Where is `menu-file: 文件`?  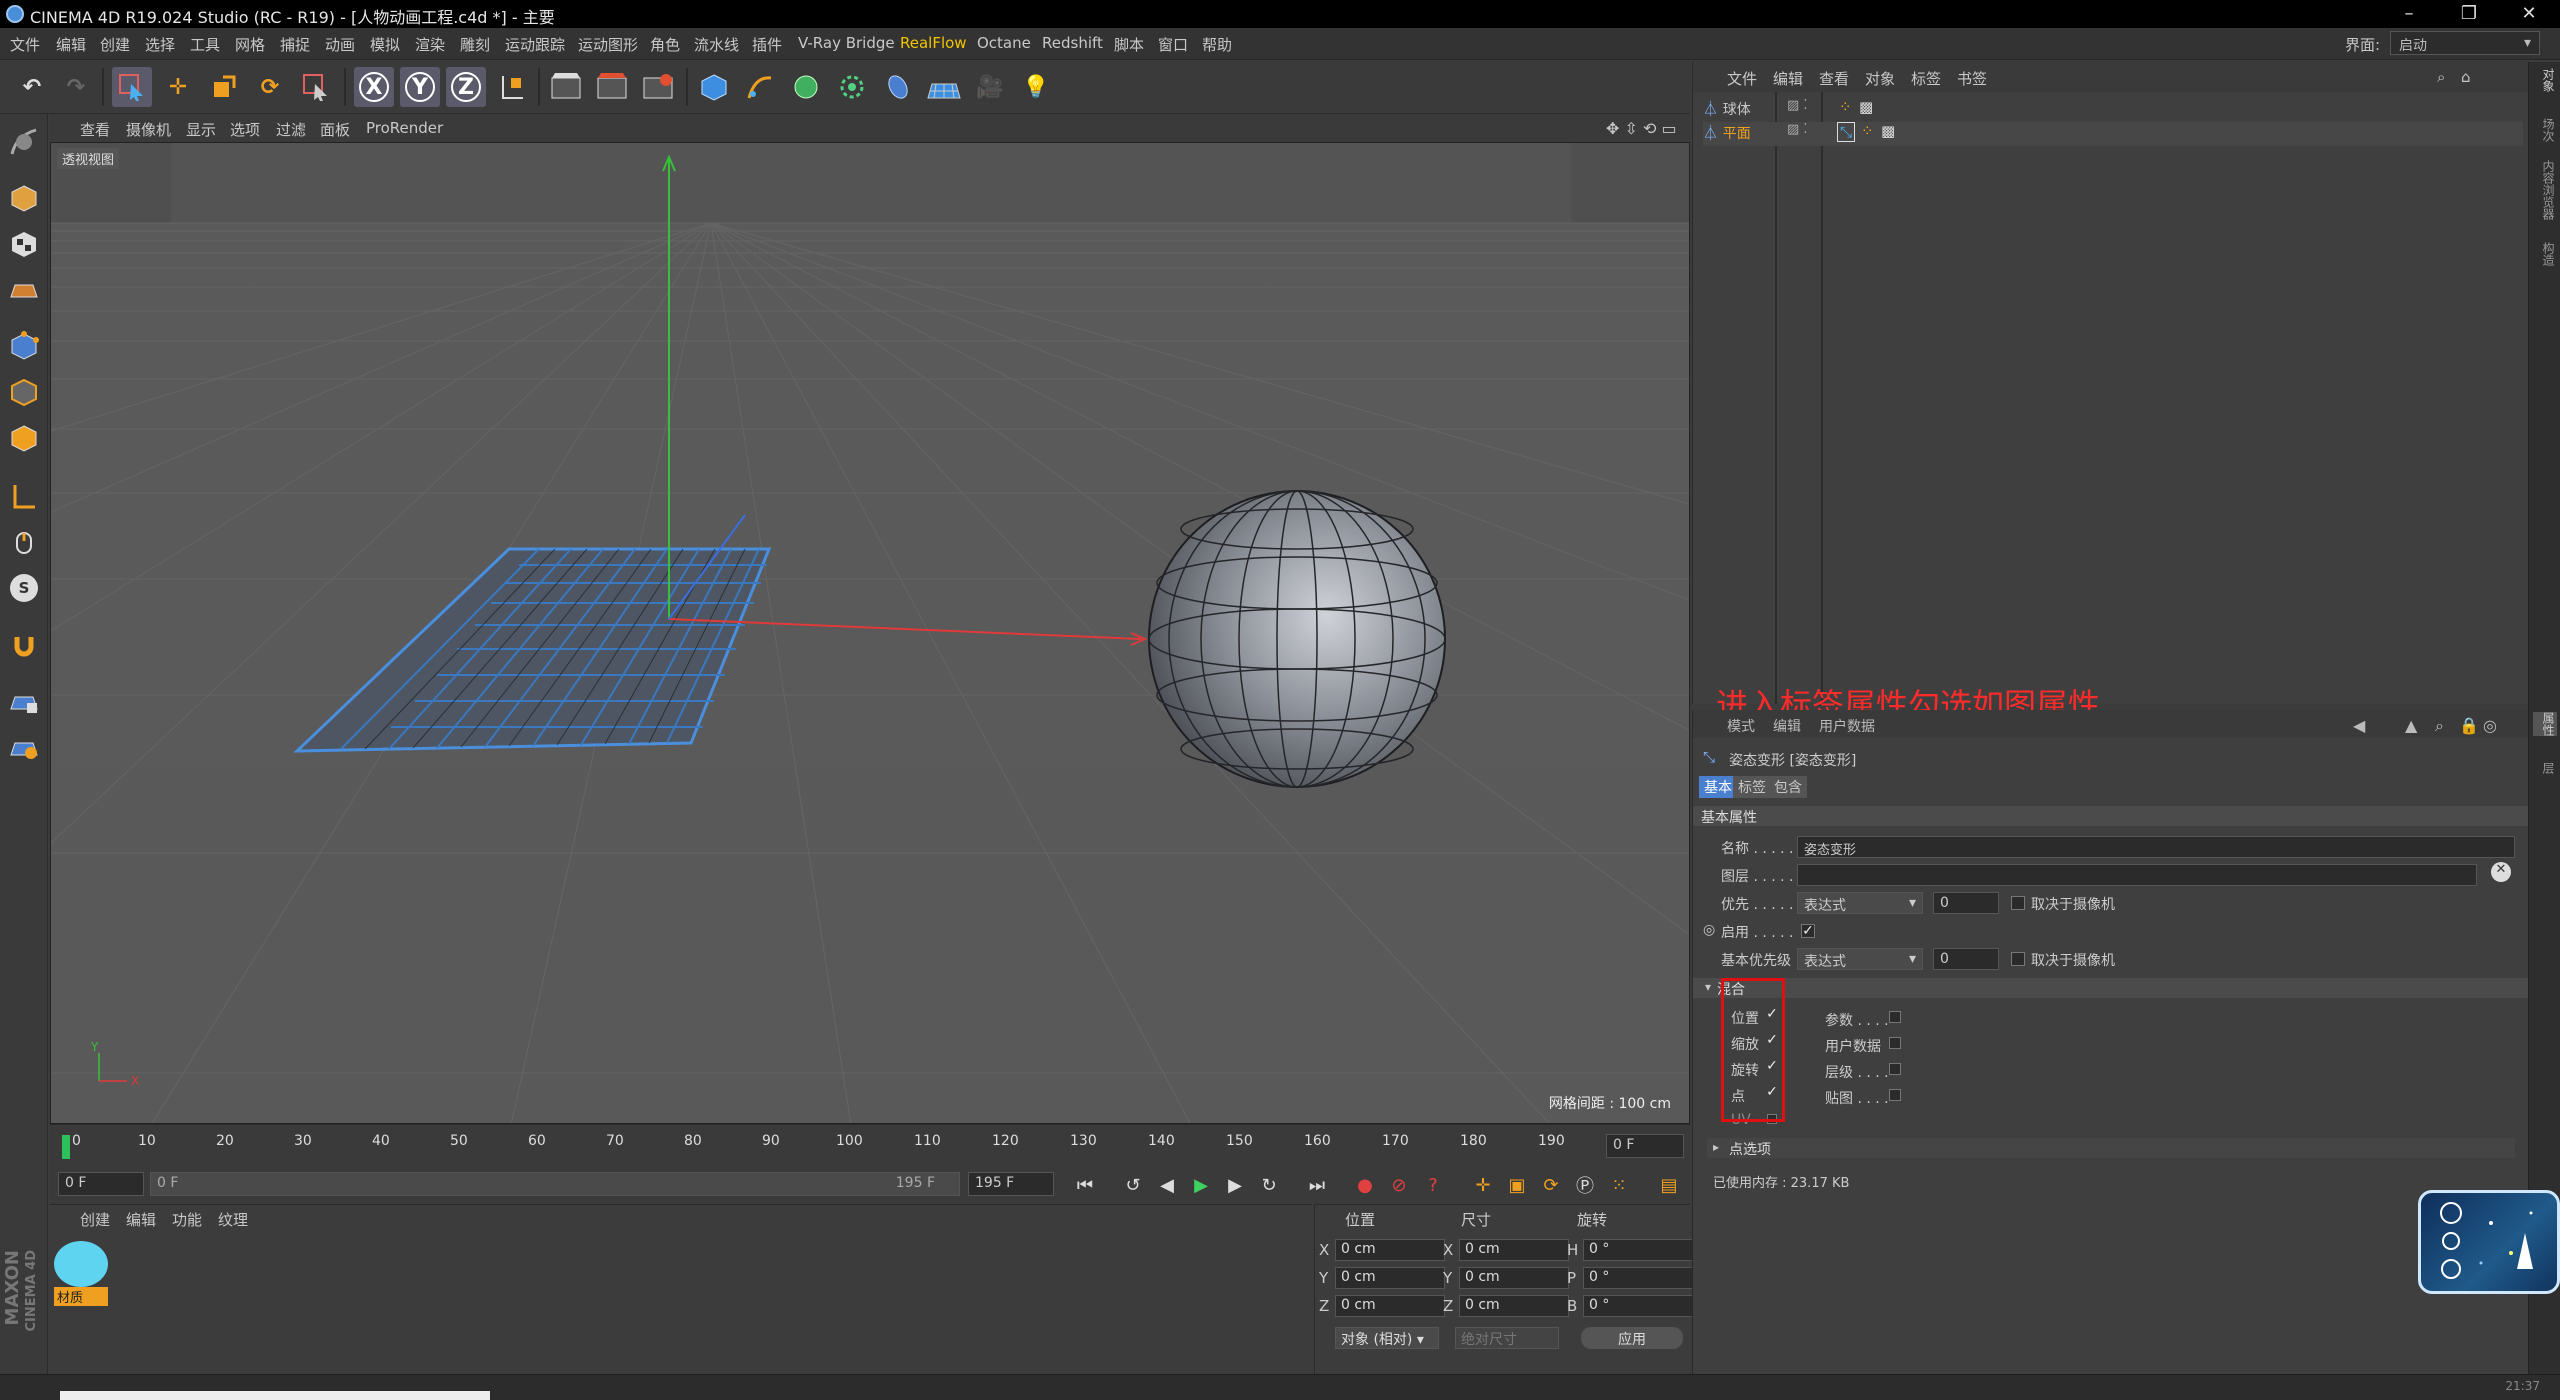 menu-file: 文件 is located at coordinates (25, 44).